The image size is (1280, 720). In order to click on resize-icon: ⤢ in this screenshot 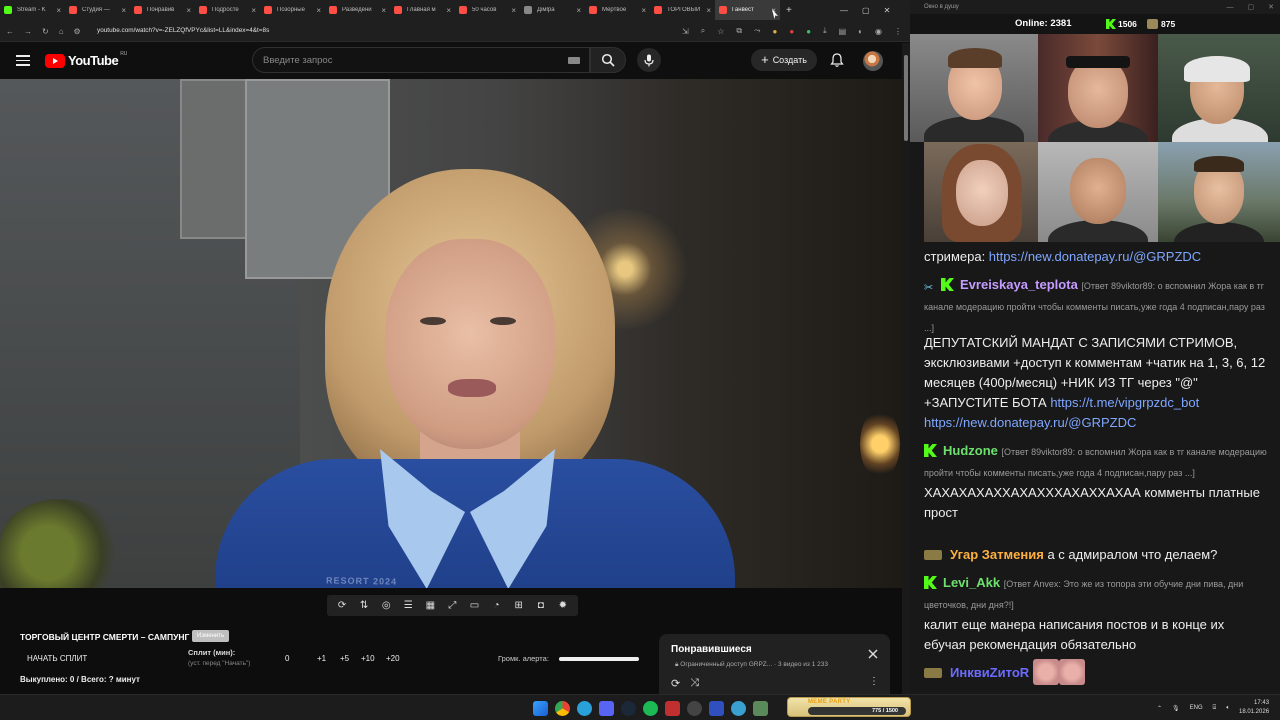, I will do `click(452, 606)`.